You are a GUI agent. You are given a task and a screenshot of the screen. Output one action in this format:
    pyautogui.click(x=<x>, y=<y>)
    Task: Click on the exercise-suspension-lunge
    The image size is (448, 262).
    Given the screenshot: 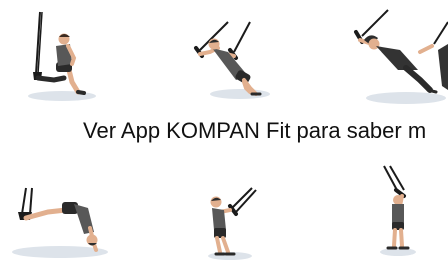 What is the action you would take?
    pyautogui.click(x=60, y=57)
    